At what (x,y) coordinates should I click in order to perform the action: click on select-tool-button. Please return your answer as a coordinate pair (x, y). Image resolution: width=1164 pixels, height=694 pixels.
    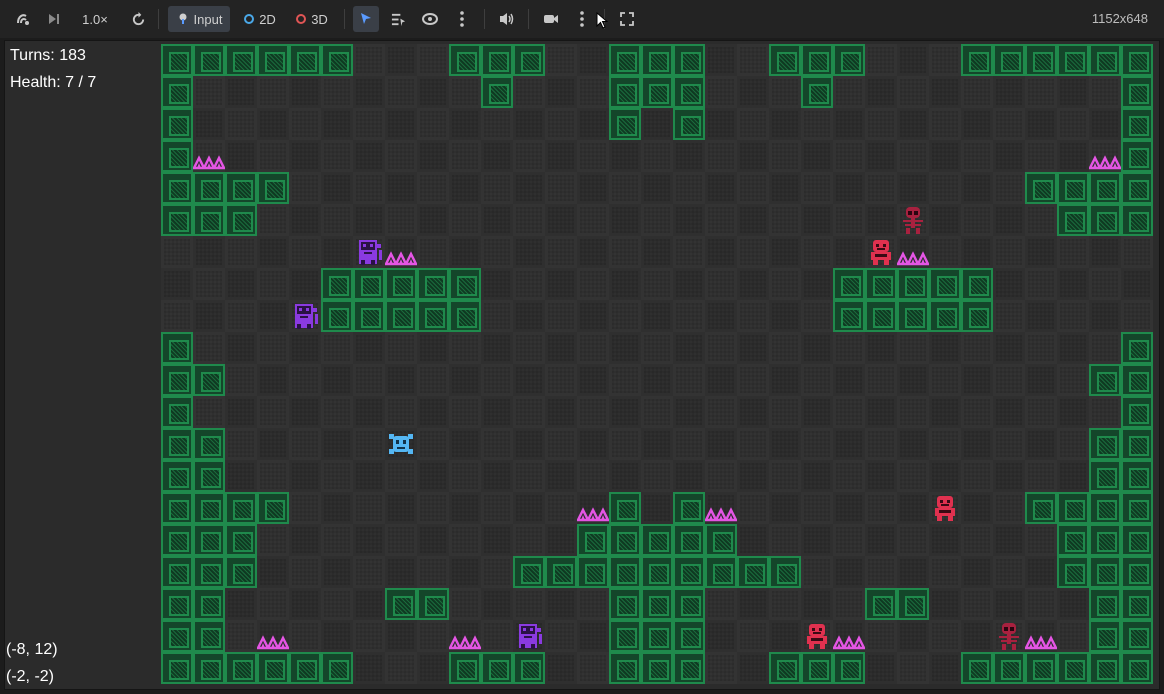
    Looking at the image, I should click on (366, 19).